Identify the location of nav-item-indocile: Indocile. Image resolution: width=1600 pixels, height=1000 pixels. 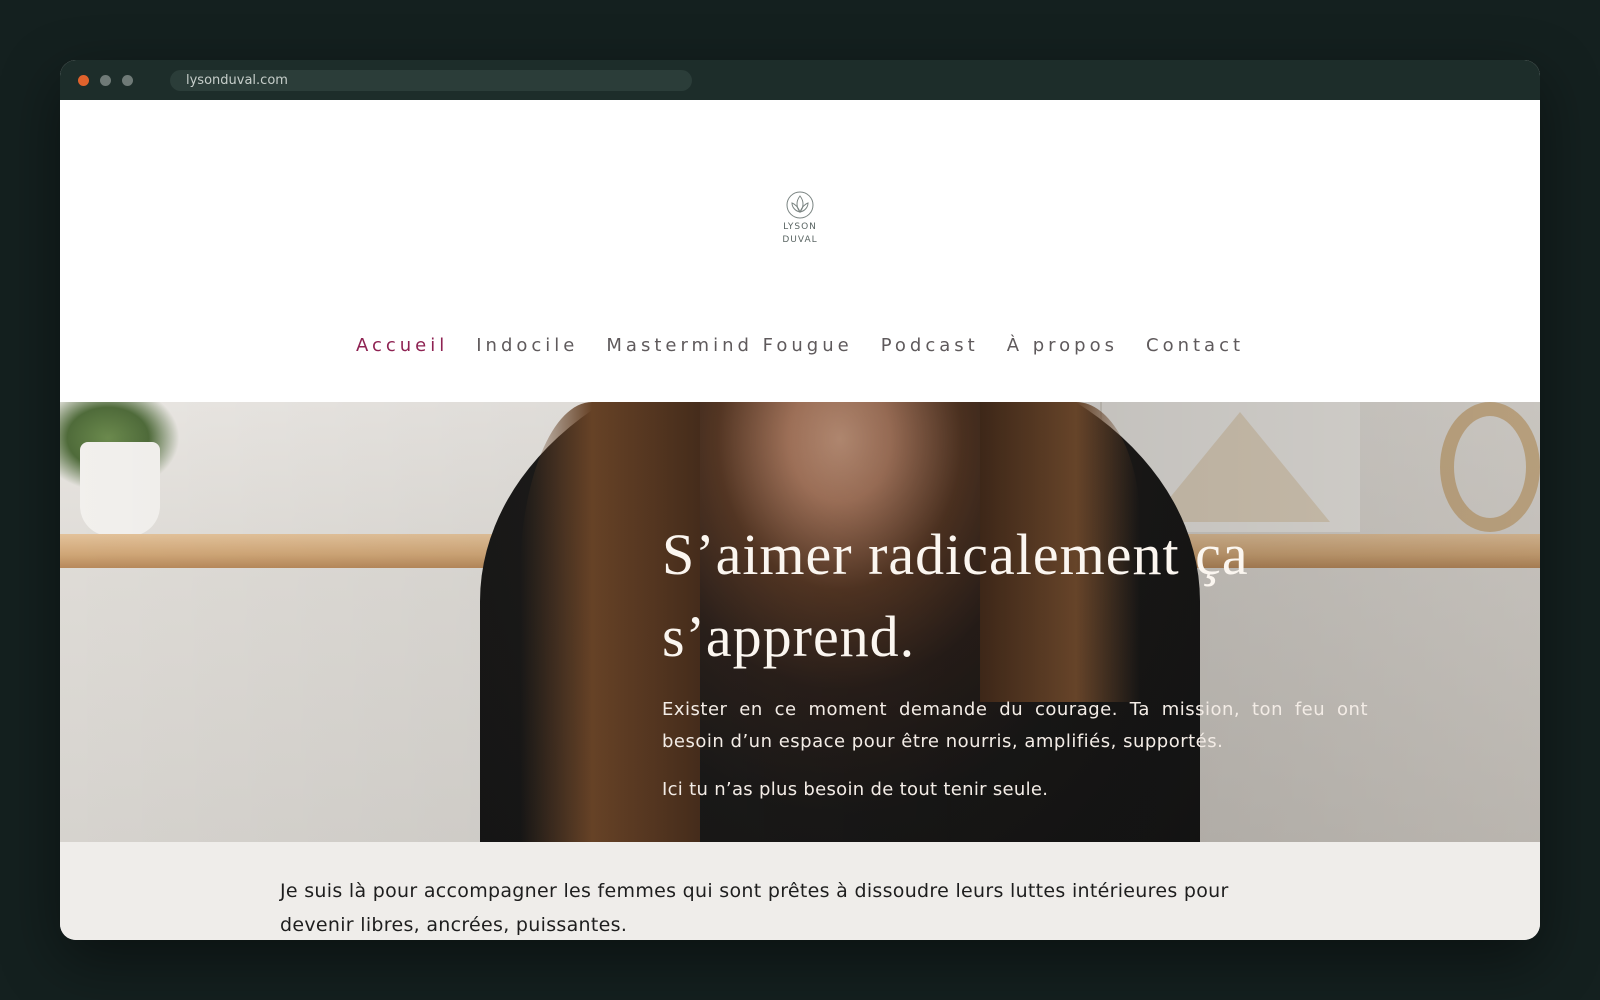
(527, 346).